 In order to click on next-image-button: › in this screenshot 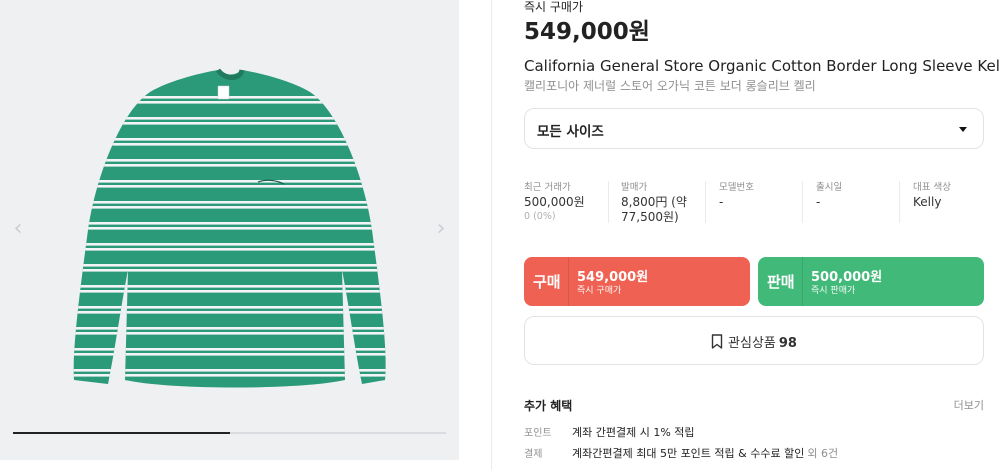, I will do `click(441, 229)`.